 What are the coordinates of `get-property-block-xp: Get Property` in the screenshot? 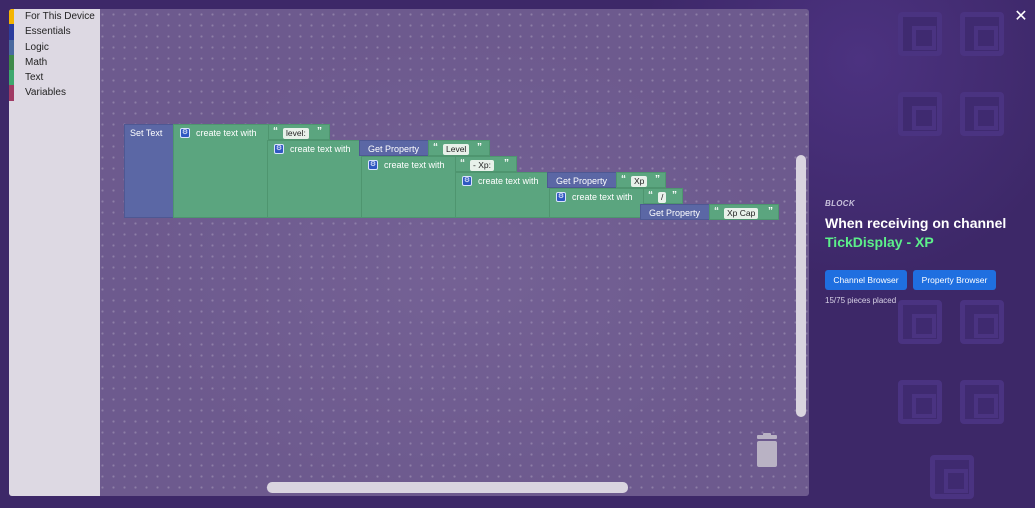 It's located at (582, 180).